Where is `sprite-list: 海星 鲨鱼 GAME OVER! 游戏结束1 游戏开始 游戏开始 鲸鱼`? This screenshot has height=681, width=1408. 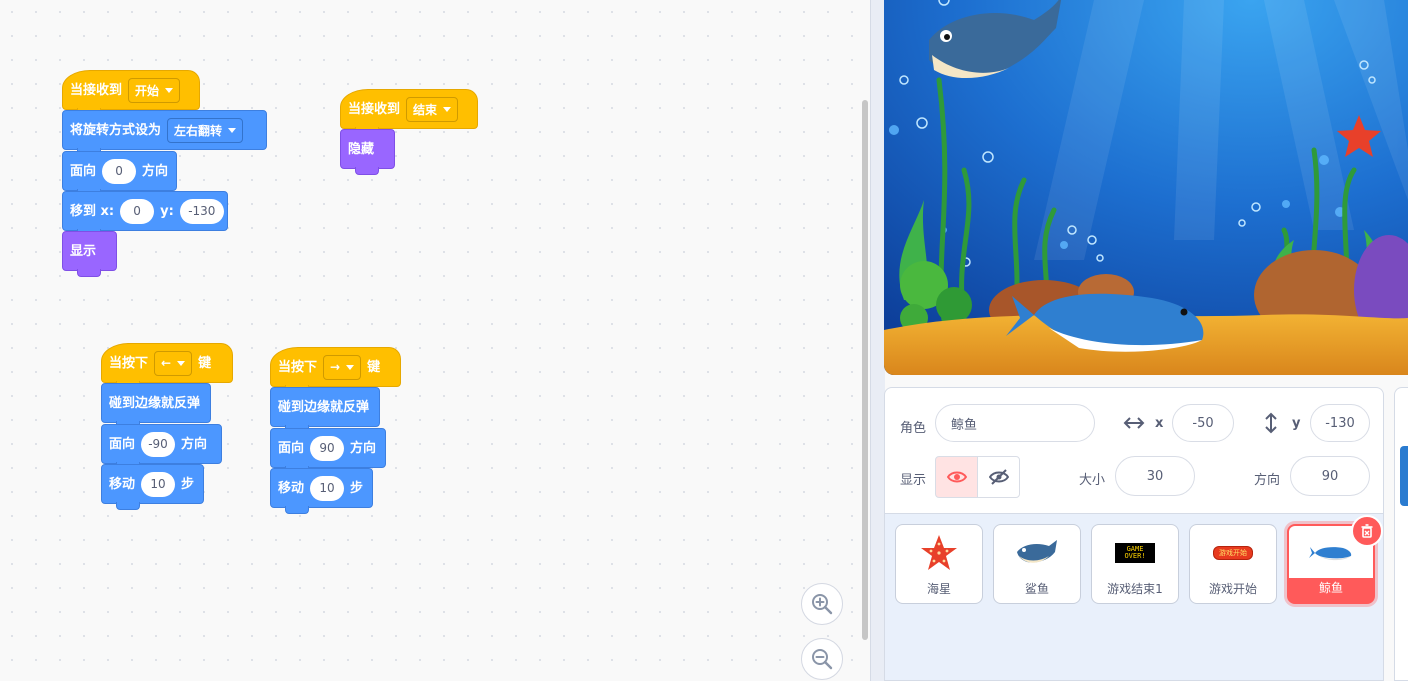
sprite-list: 海星 鲨鱼 GAME OVER! 游戏结束1 游戏开始 游戏开始 鲸鱼 is located at coordinates (1134, 597).